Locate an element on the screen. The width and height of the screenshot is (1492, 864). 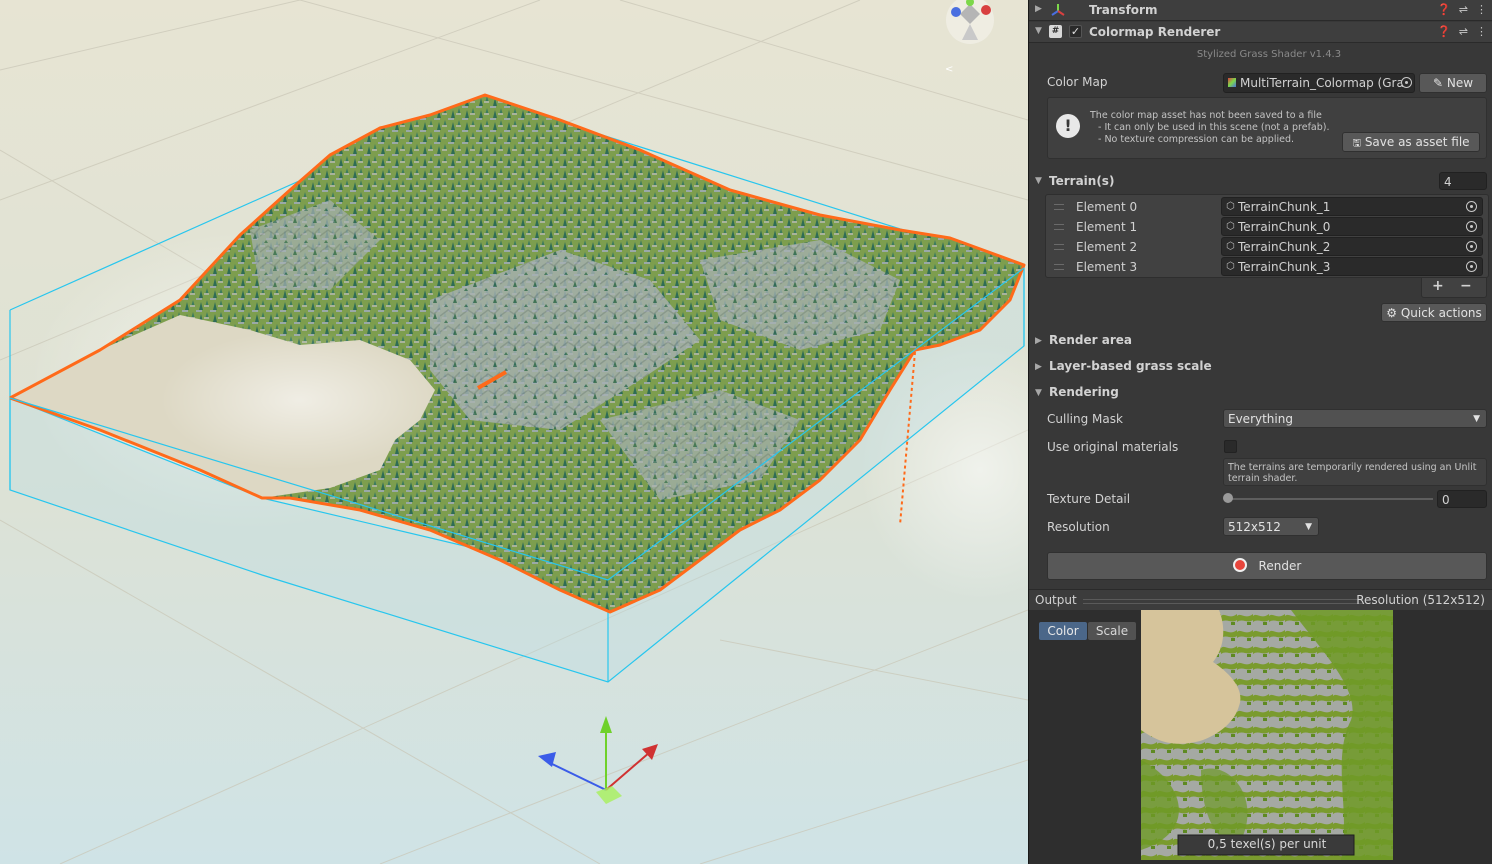
list-item: Element 1 ⬡ TerrainChunk_0 is located at coordinates (1267, 227).